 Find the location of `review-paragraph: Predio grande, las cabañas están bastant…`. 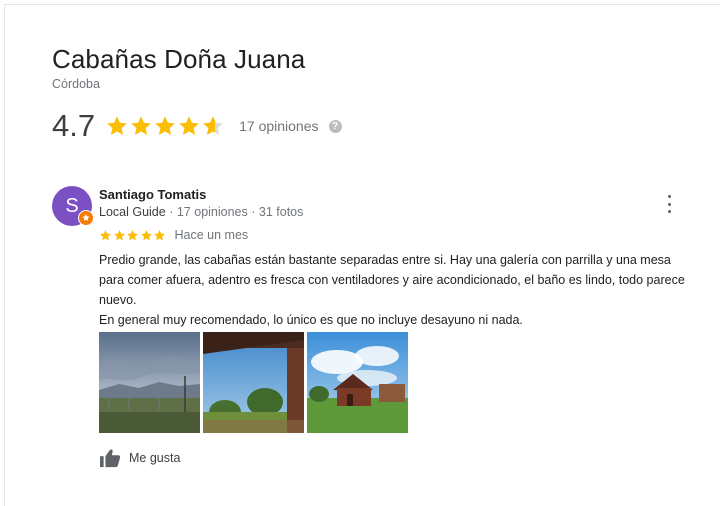

review-paragraph: Predio grande, las cabañas están bastant… is located at coordinates (392, 280).